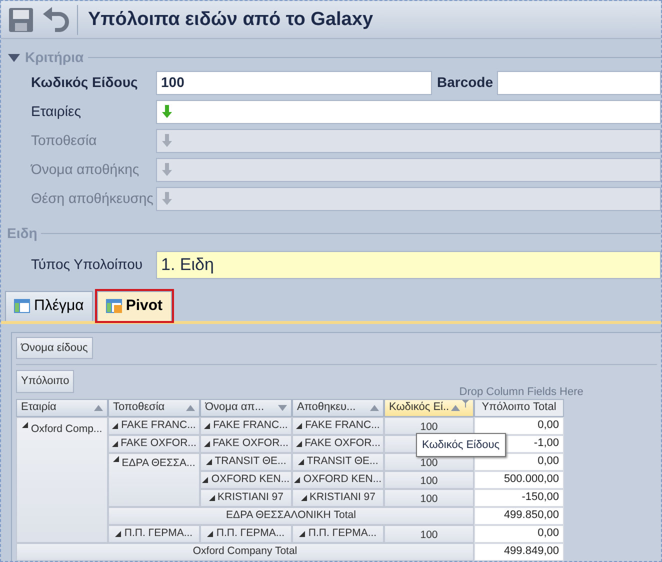 The height and width of the screenshot is (562, 662). I want to click on tab: Pivot, so click(134, 305).